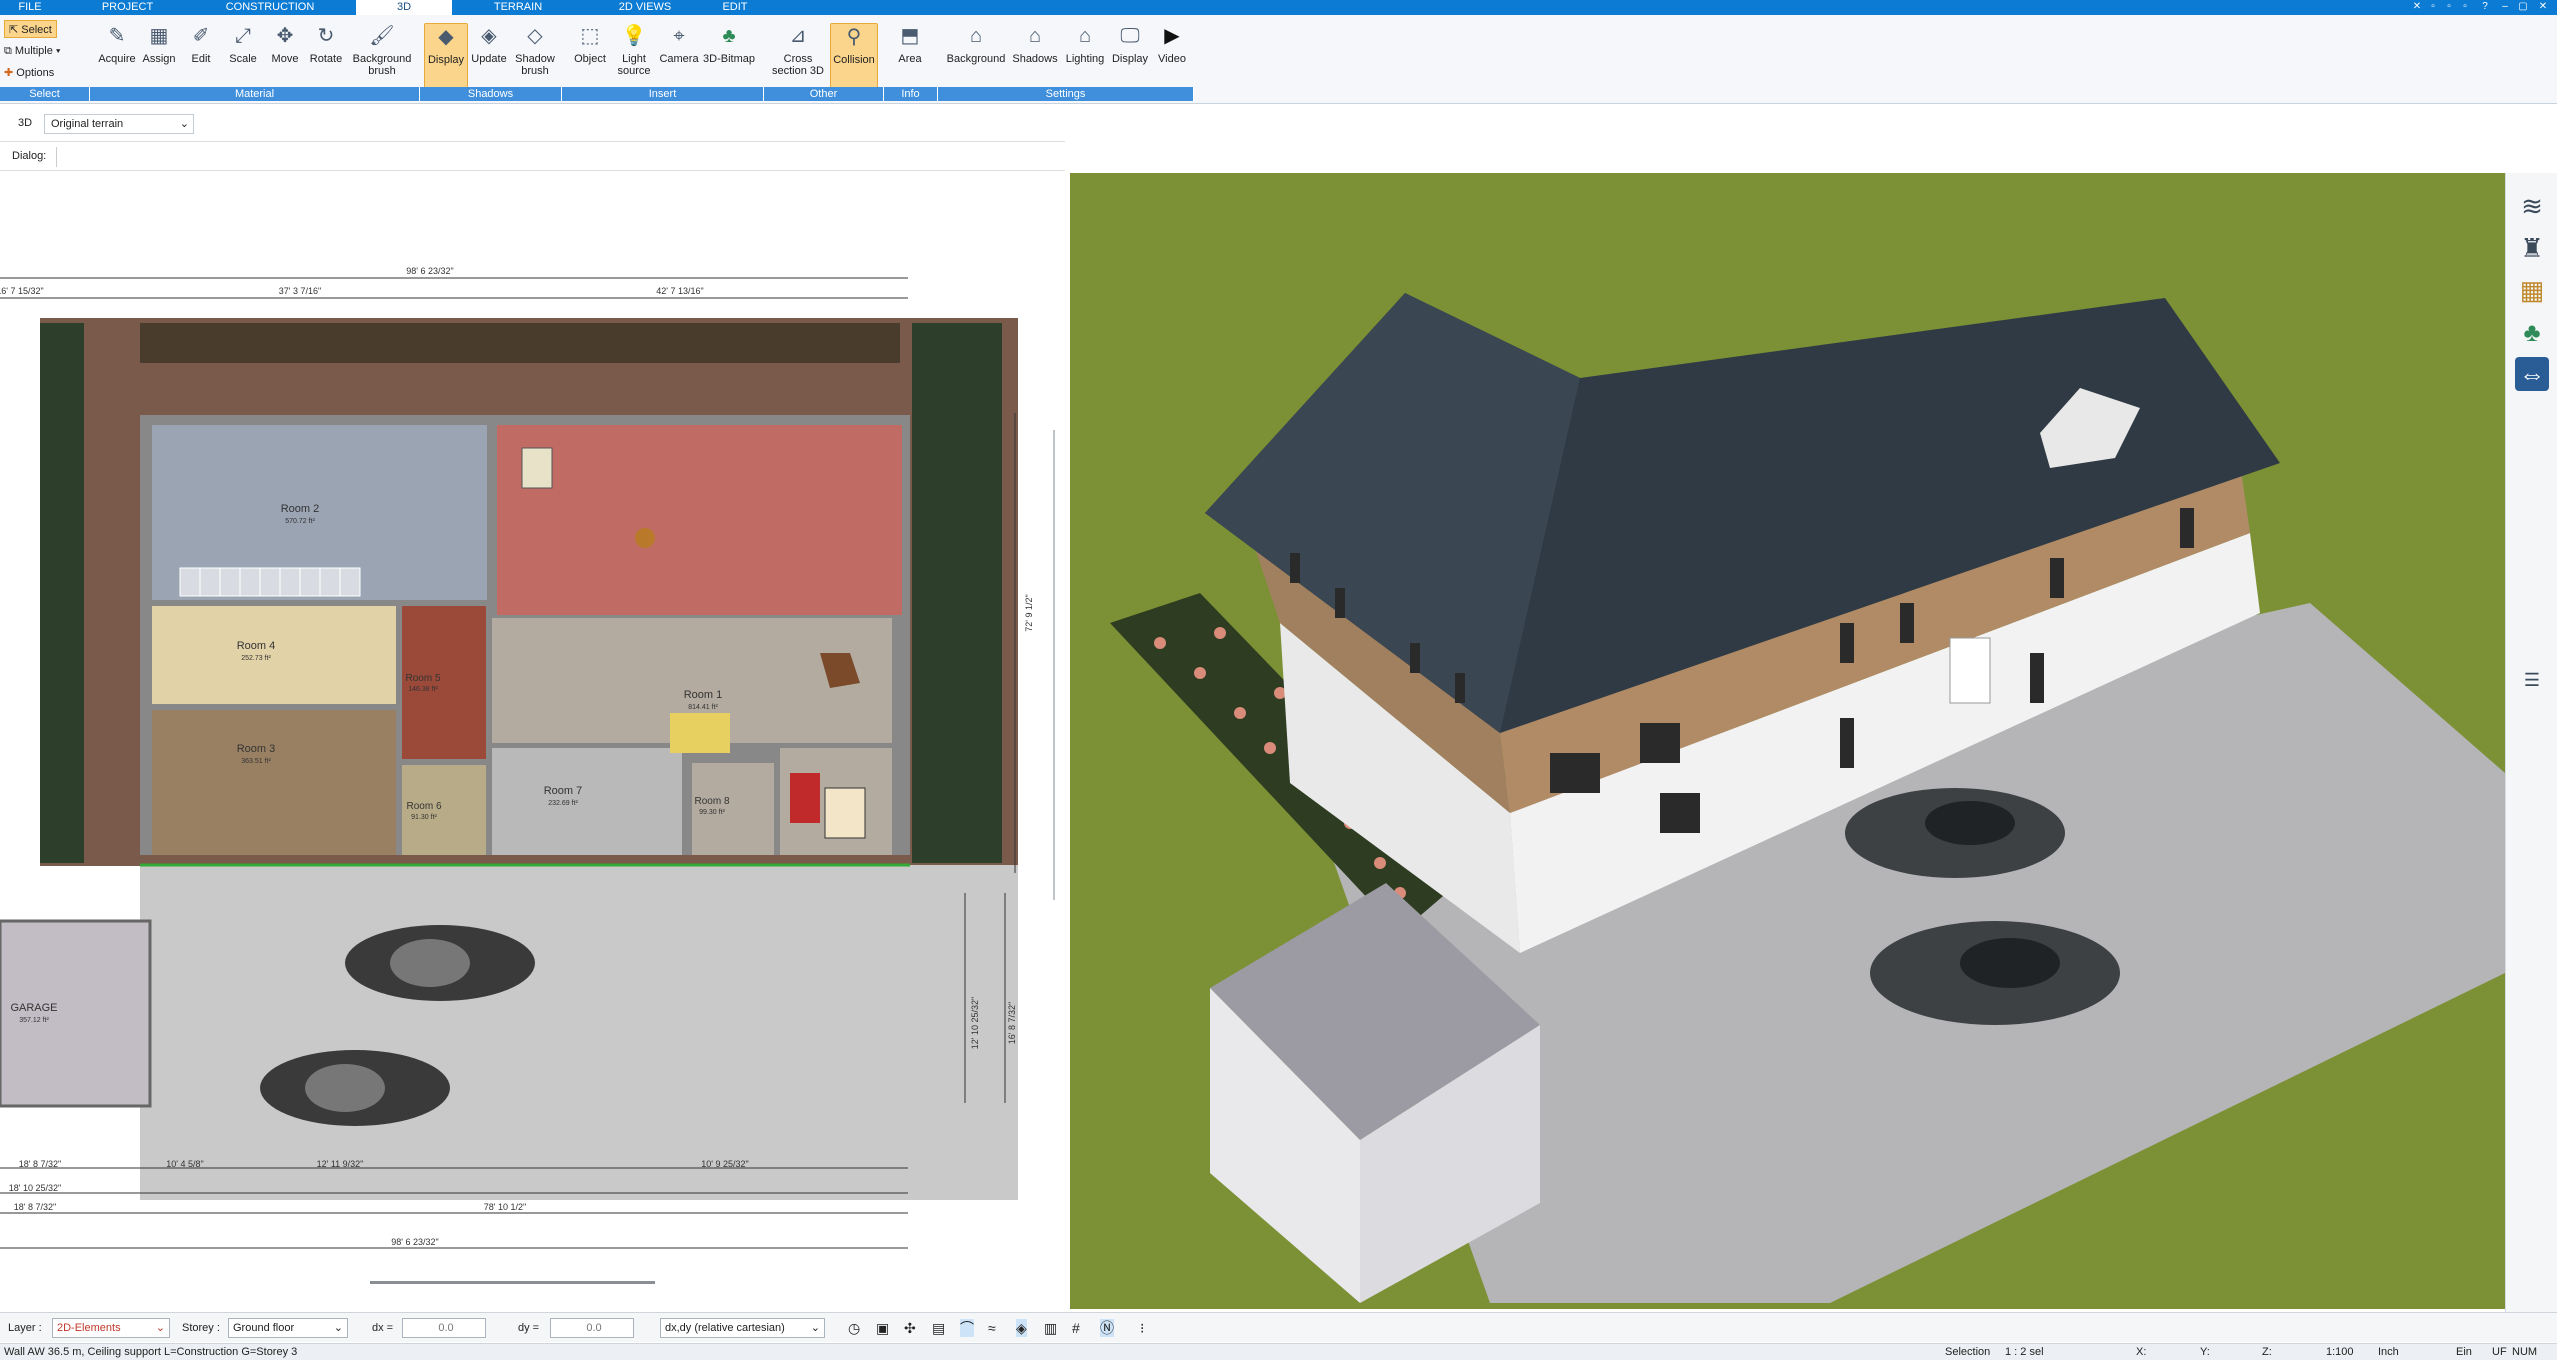  I want to click on coord-mode-select: dx,dy (relative cartesian) ⌄, so click(742, 1328).